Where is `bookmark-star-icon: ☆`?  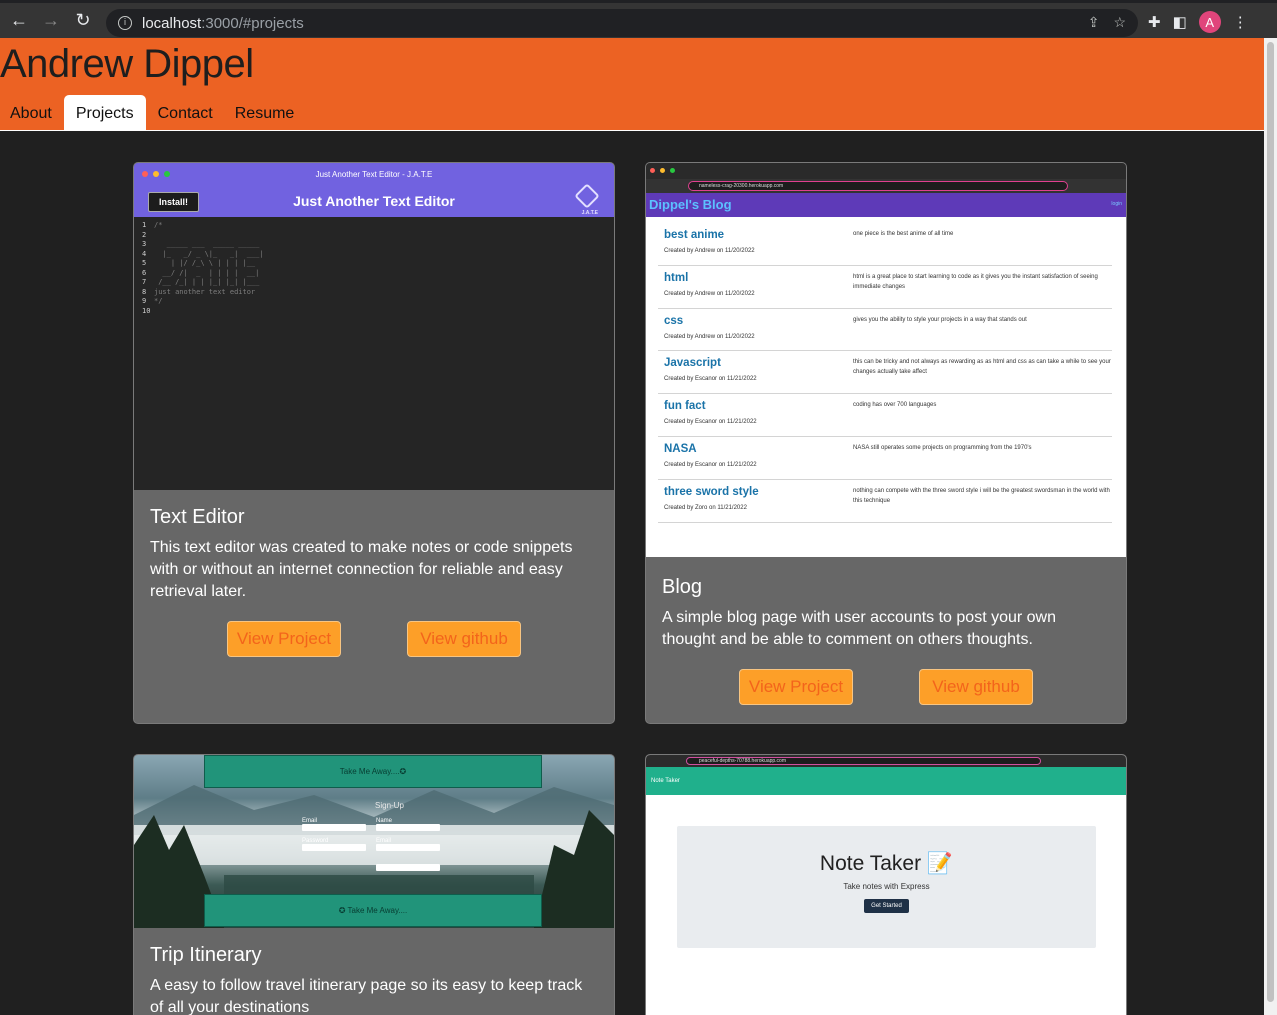 bookmark-star-icon: ☆ is located at coordinates (1119, 22).